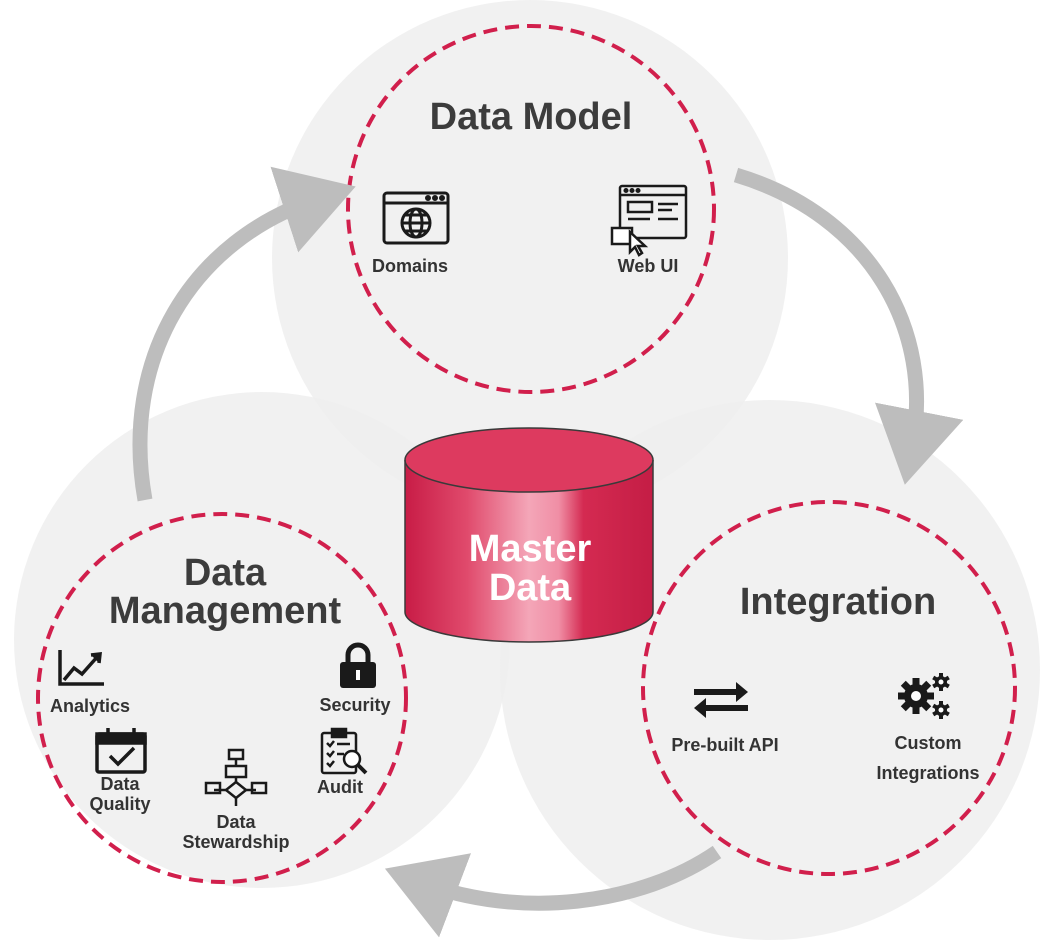  Describe the element at coordinates (928, 743) in the screenshot. I see `custom-integrations-label-line1: Custom` at that location.